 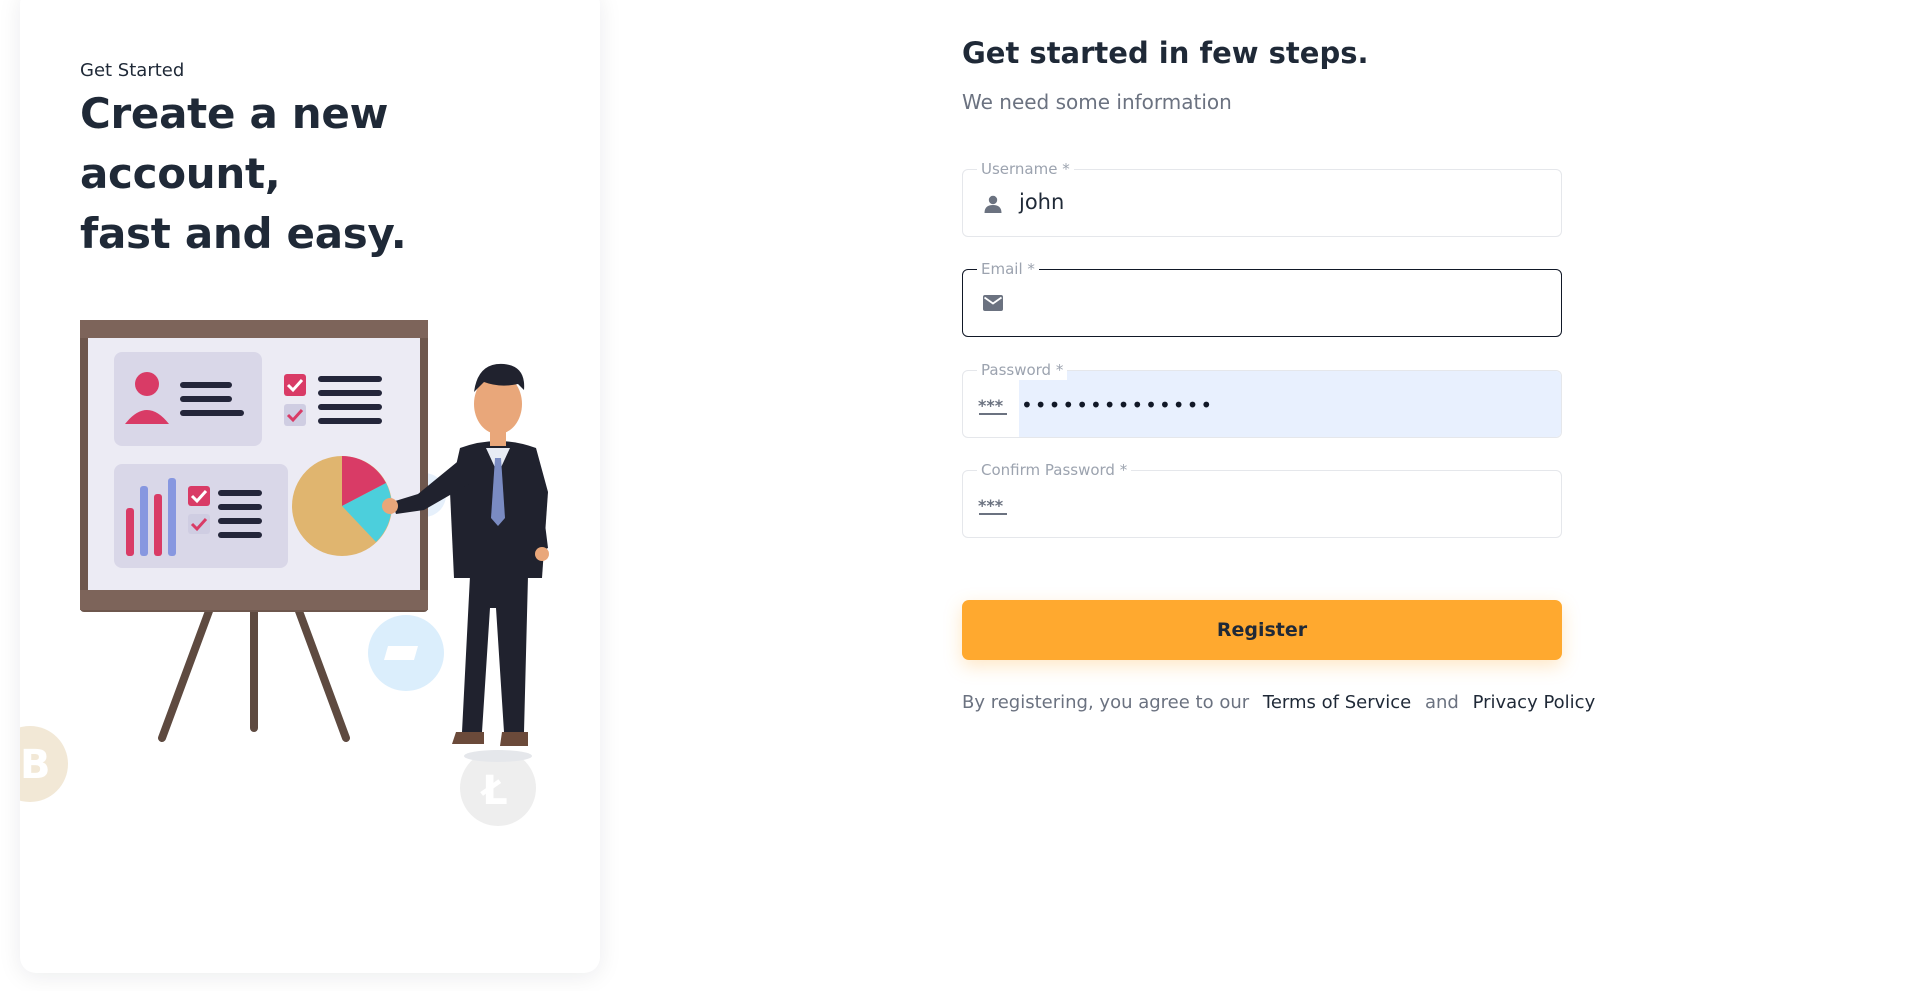 What do you see at coordinates (1337, 702) in the screenshot?
I see `terms-of-service-link: Terms of Service` at bounding box center [1337, 702].